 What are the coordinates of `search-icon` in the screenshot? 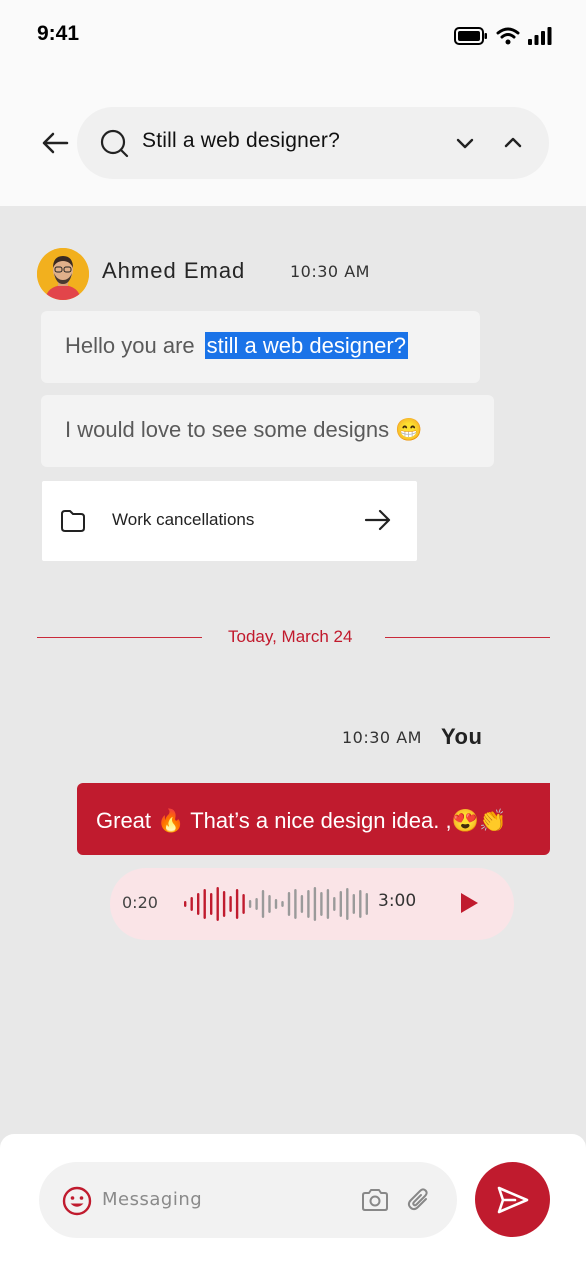 It's located at (115, 146).